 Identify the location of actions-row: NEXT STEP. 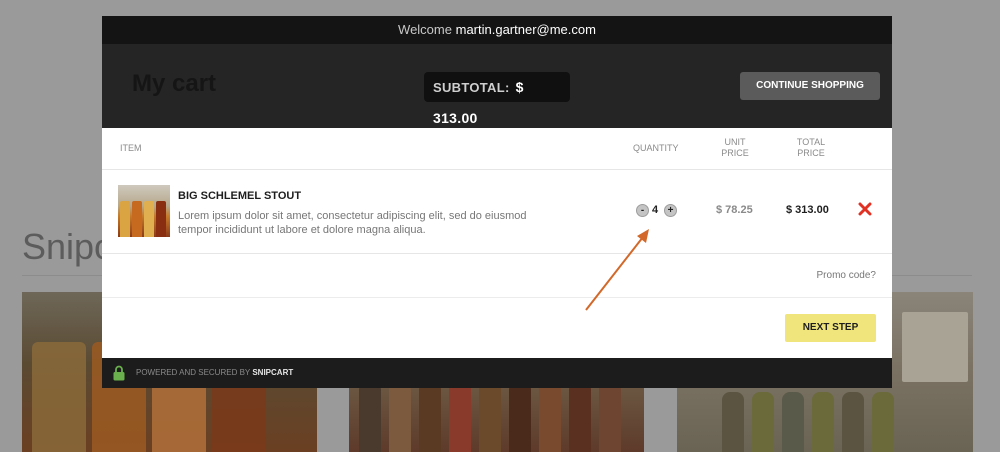
(497, 328).